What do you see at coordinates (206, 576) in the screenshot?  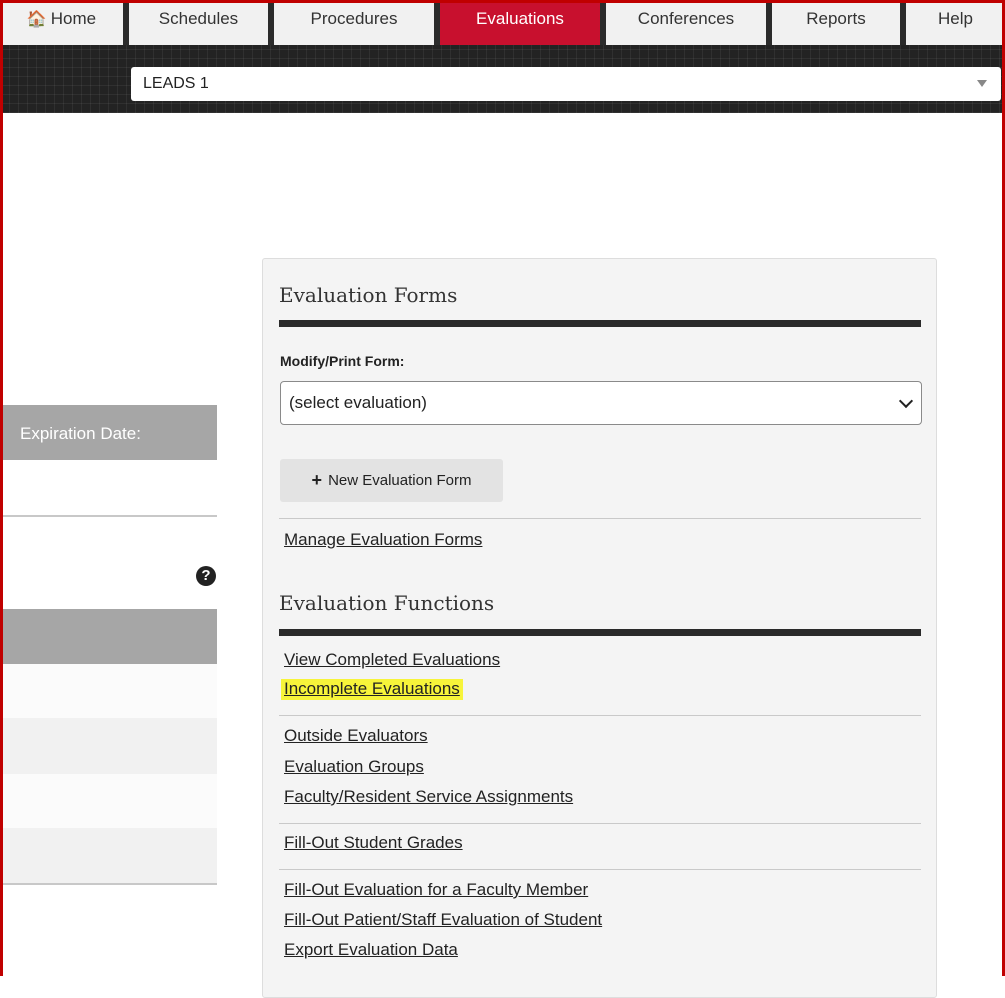 I see `question-circle-icon: ?` at bounding box center [206, 576].